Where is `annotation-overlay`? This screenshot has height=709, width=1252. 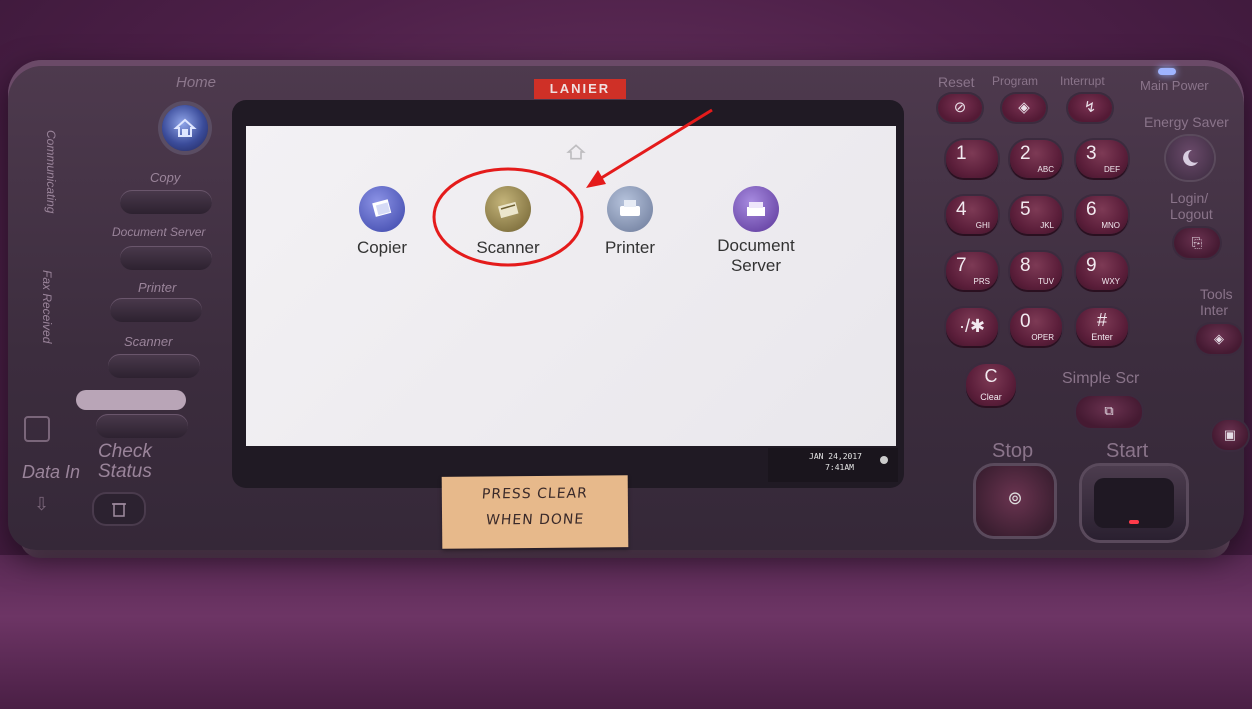
annotation-overlay is located at coordinates (572, 187).